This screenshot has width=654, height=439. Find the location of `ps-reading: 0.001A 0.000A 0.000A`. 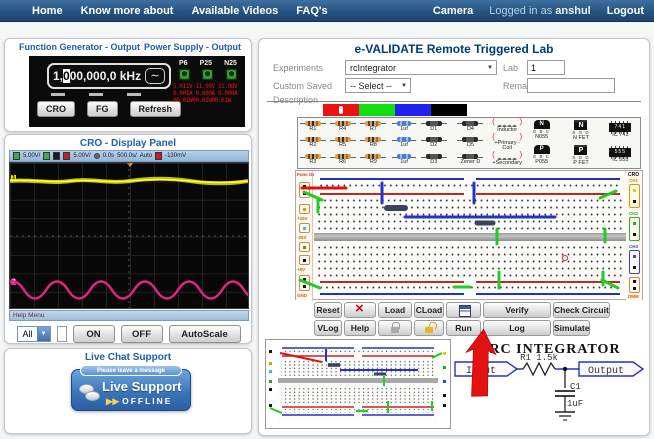

ps-reading: 0.001A 0.000A 0.000A is located at coordinates (205, 93).